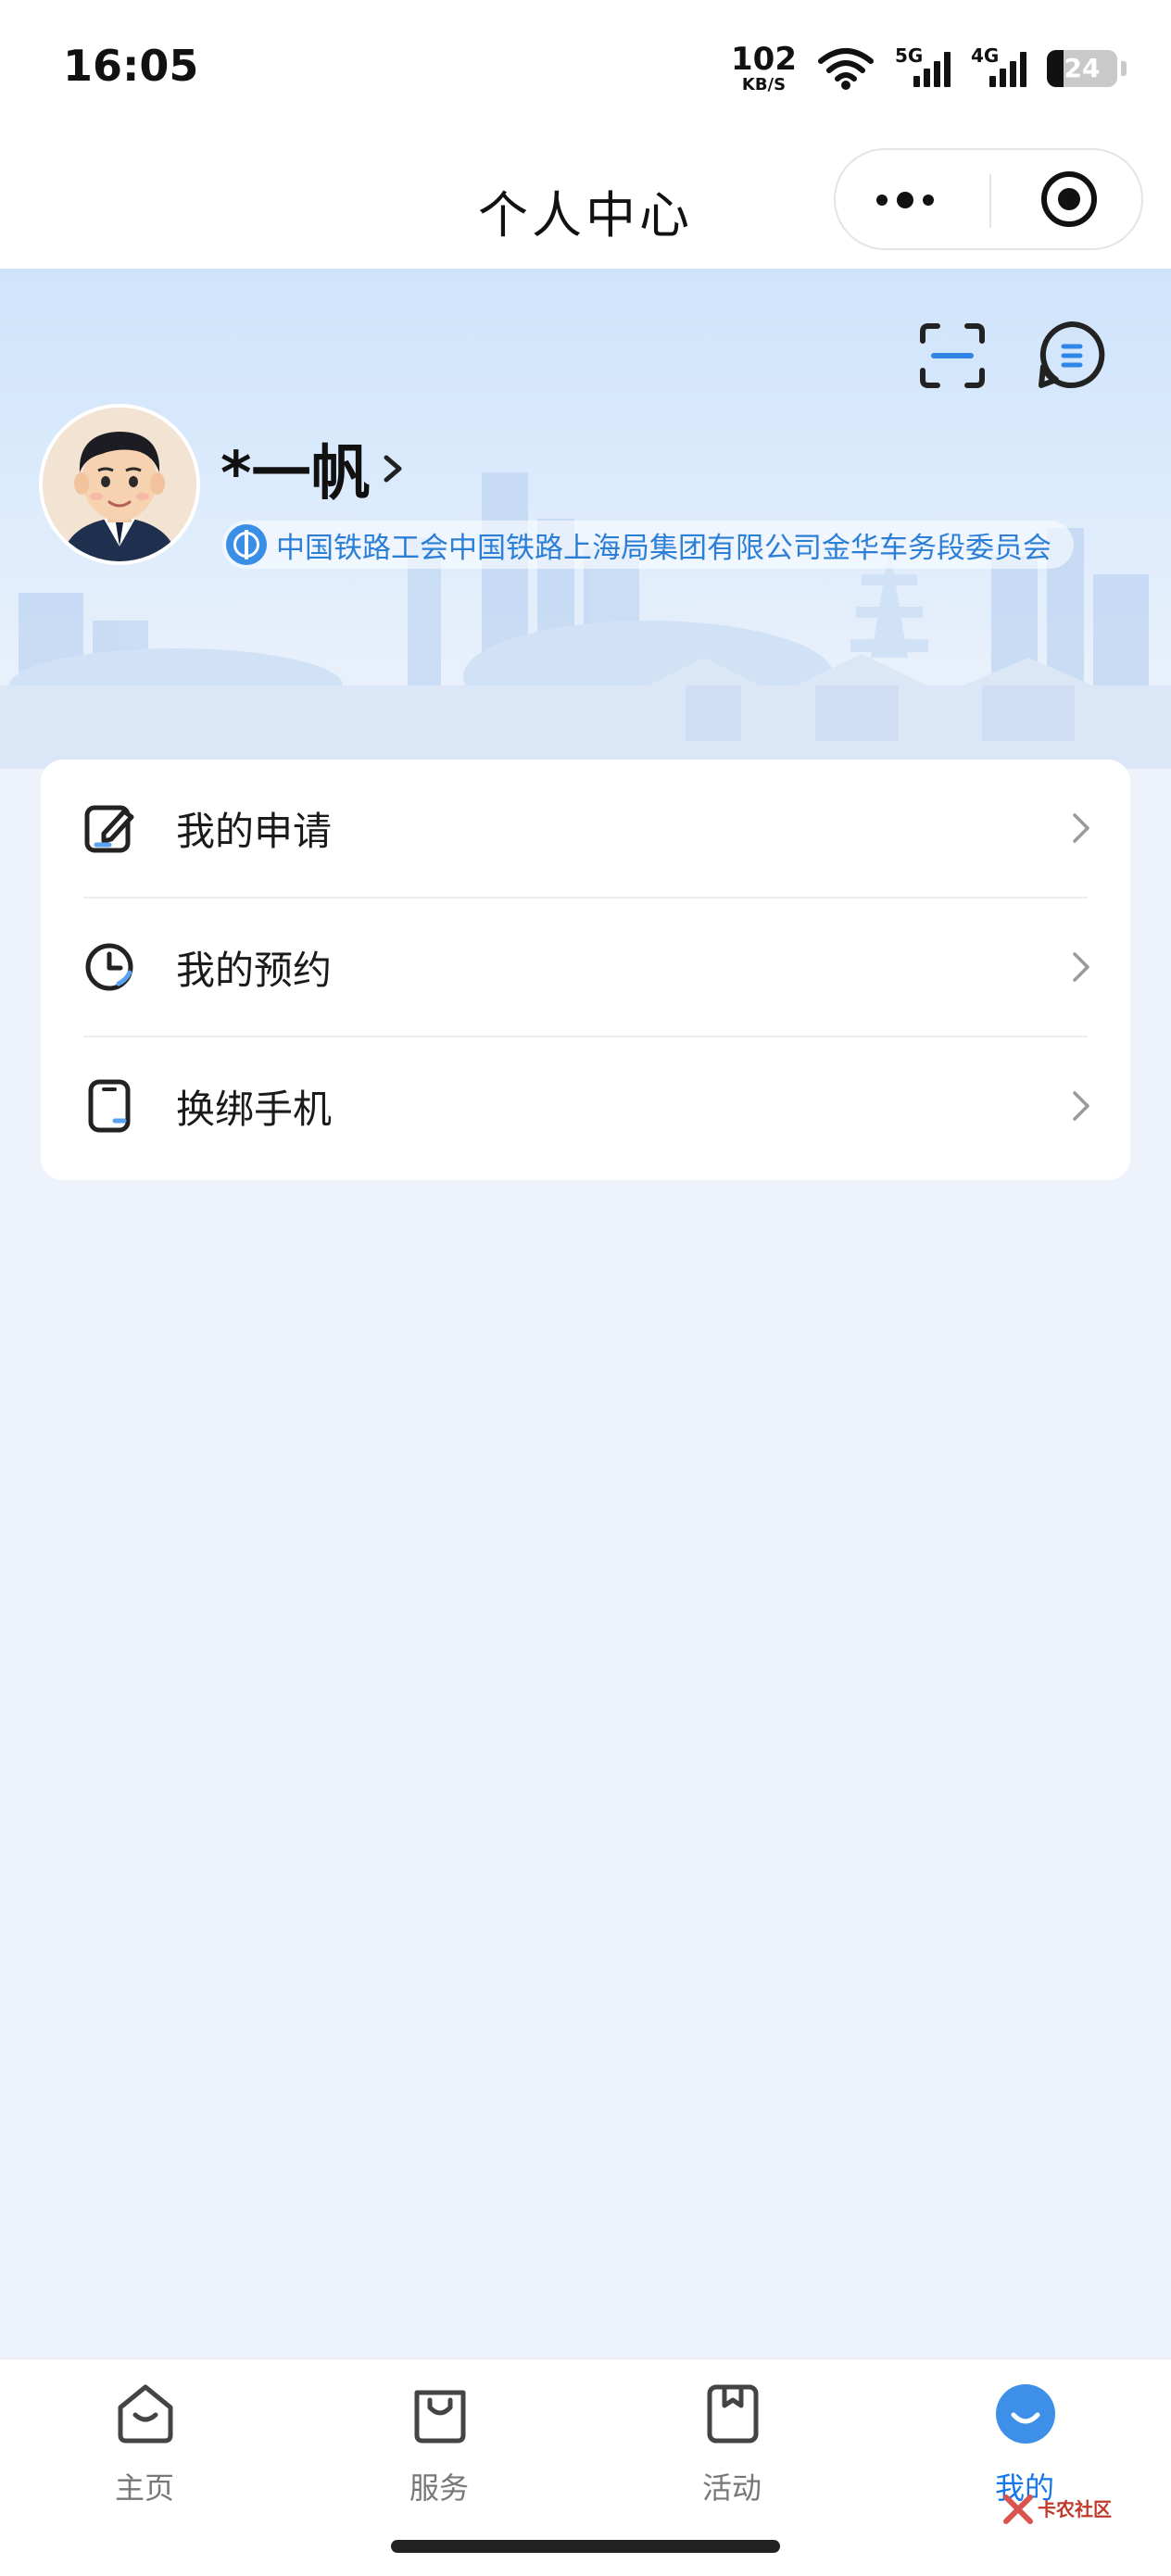 The image size is (1171, 2576). Describe the element at coordinates (585, 69) in the screenshot. I see `status-bar: 16:05 102 KB/S 5G 4G 24` at that location.